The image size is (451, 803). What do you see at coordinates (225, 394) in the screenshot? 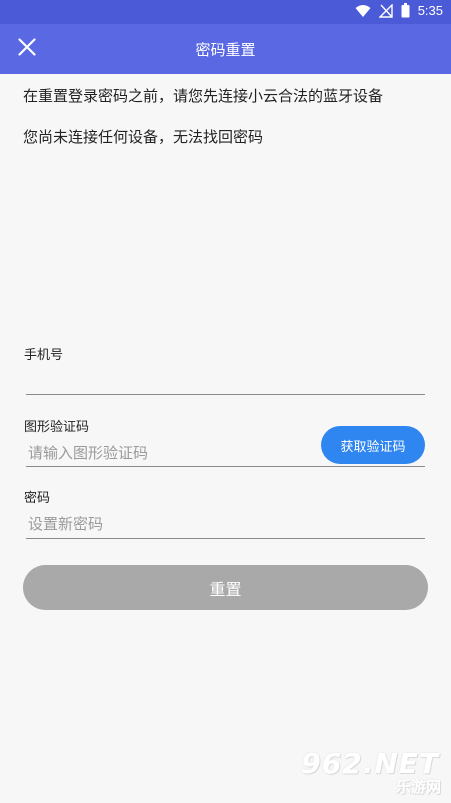
I see `phone-underline` at bounding box center [225, 394].